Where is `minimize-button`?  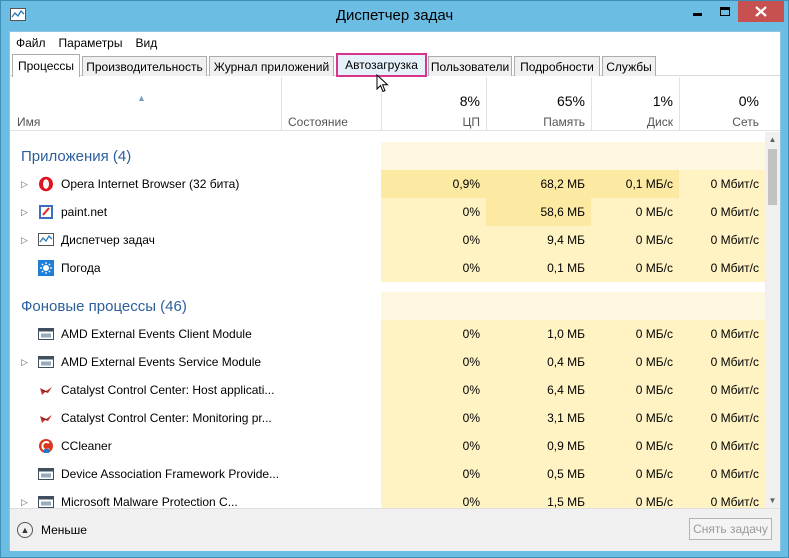 minimize-button is located at coordinates (697, 11).